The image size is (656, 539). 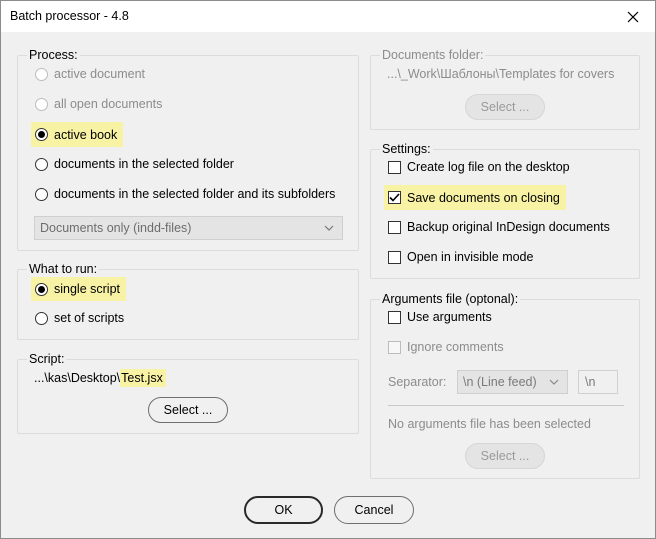 I want to click on checkbox-ignore-comments: Ignore comments, so click(x=446, y=347).